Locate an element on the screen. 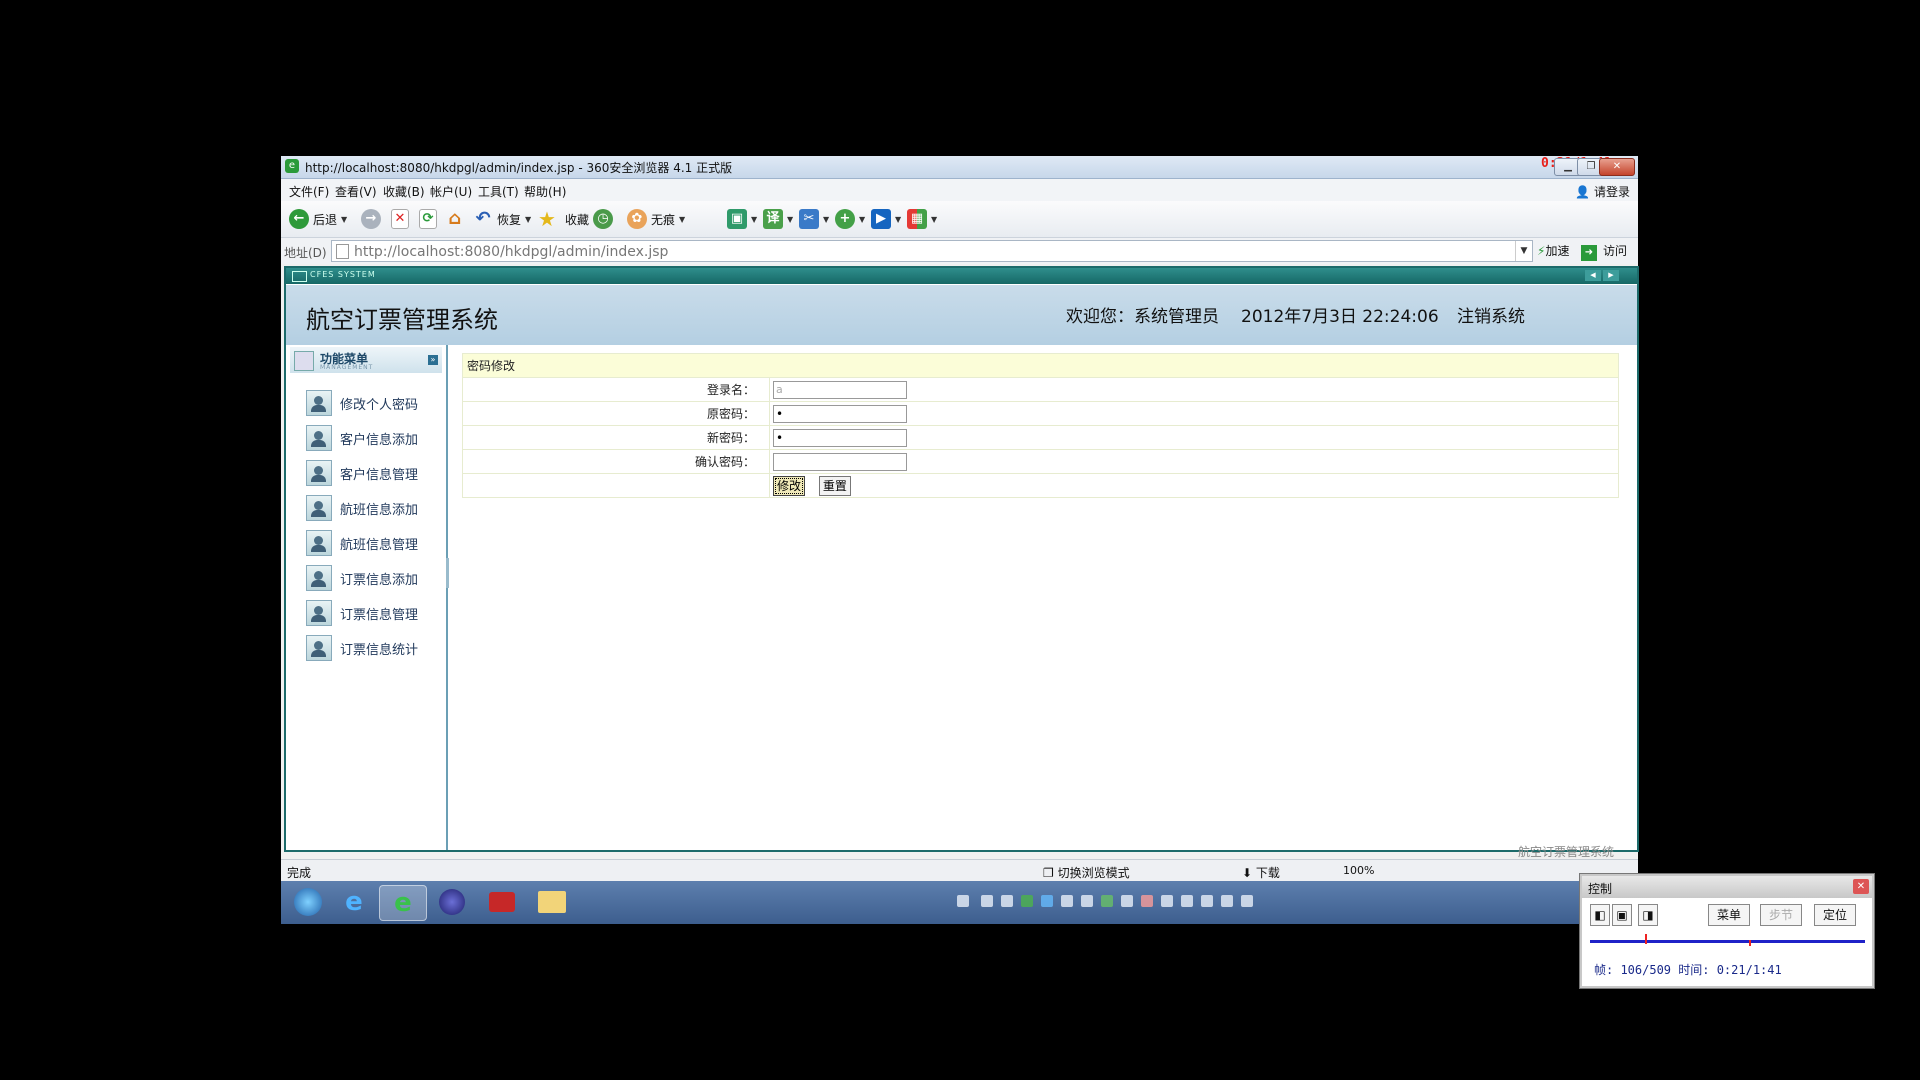 The width and height of the screenshot is (1920, 1080). username-label: 登录名： is located at coordinates (616, 389).